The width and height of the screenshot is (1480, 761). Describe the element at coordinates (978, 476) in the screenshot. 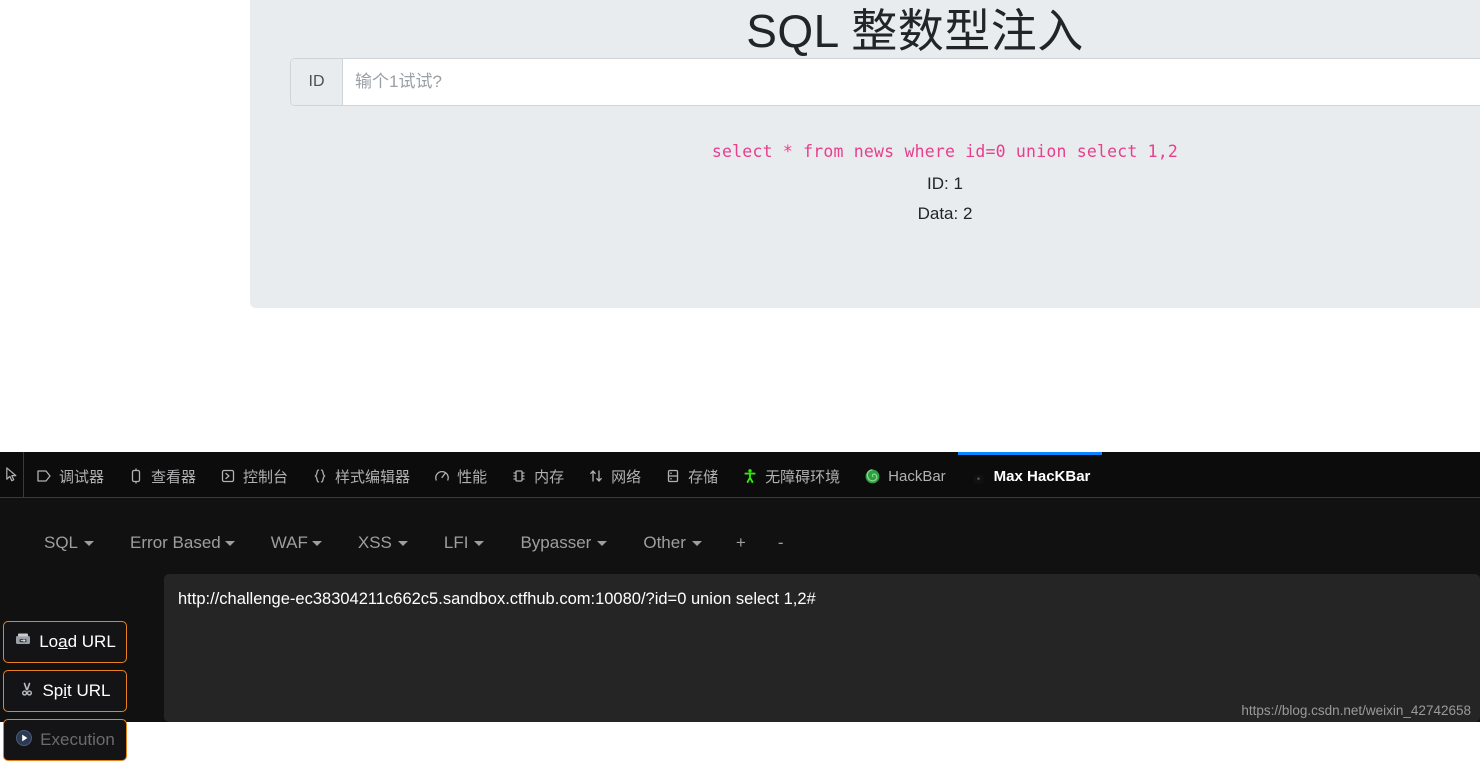

I see `lock-icon` at that location.